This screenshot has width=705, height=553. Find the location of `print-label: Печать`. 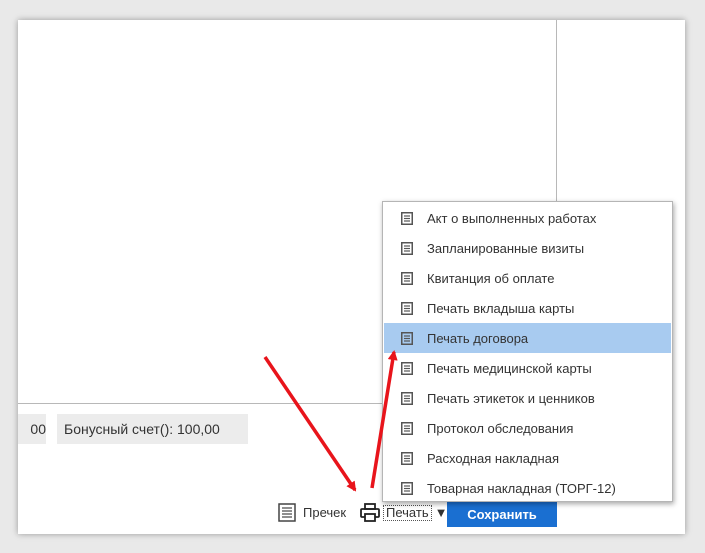

print-label: Печать is located at coordinates (407, 512).